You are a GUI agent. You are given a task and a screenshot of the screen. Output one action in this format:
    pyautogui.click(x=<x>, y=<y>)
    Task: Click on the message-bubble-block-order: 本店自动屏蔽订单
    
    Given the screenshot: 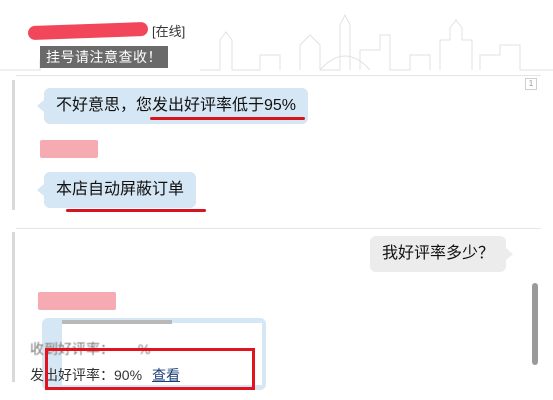 What is the action you would take?
    pyautogui.click(x=116, y=190)
    